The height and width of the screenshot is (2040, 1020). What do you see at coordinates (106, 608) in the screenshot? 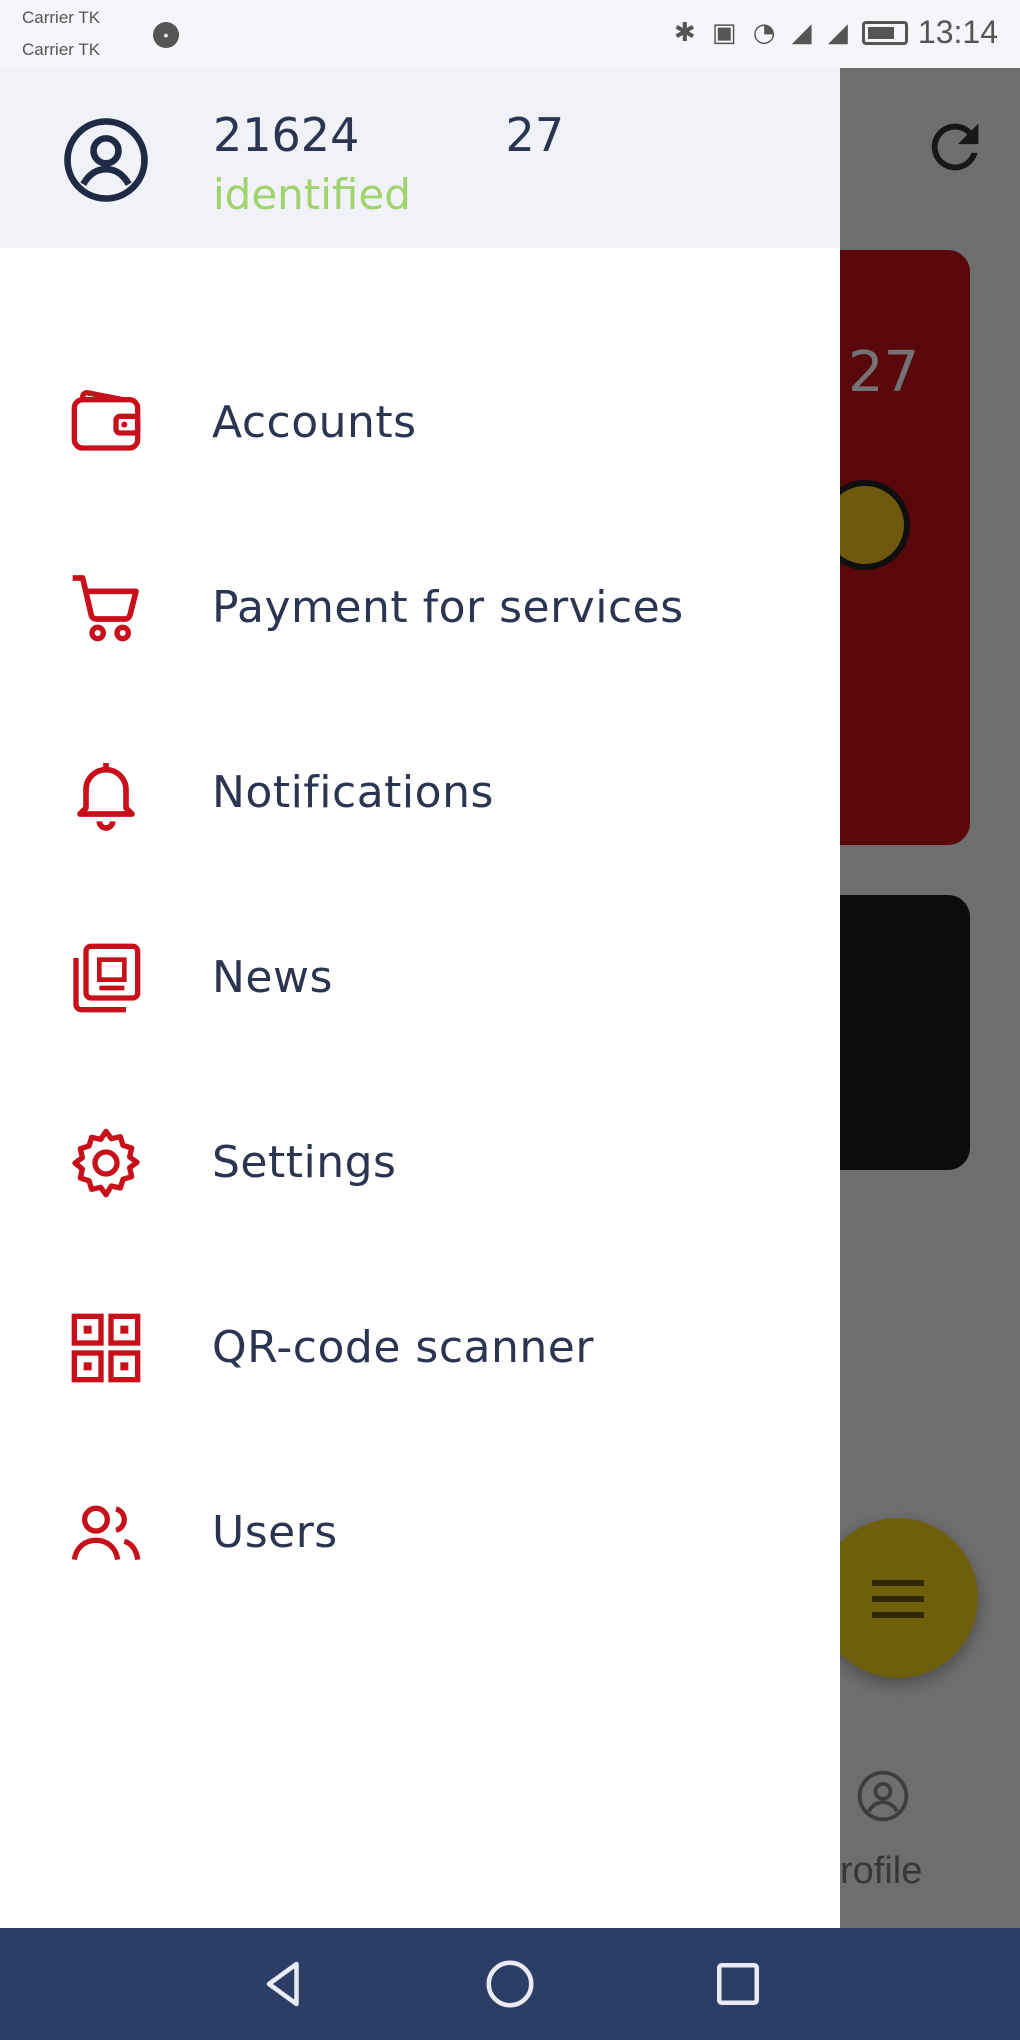
I see `cart-icon` at bounding box center [106, 608].